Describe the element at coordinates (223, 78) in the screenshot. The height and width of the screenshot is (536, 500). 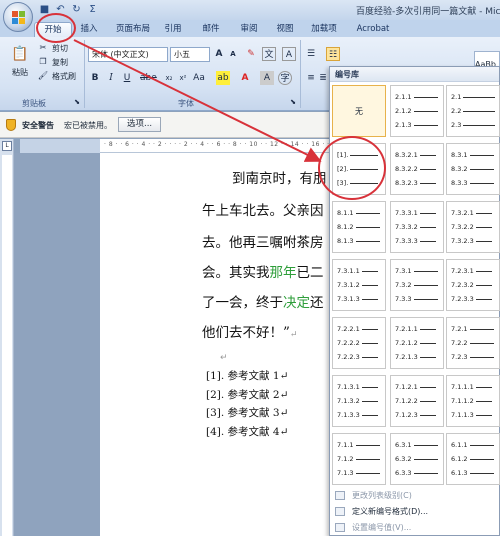
I see `highlight-icon: ab` at that location.